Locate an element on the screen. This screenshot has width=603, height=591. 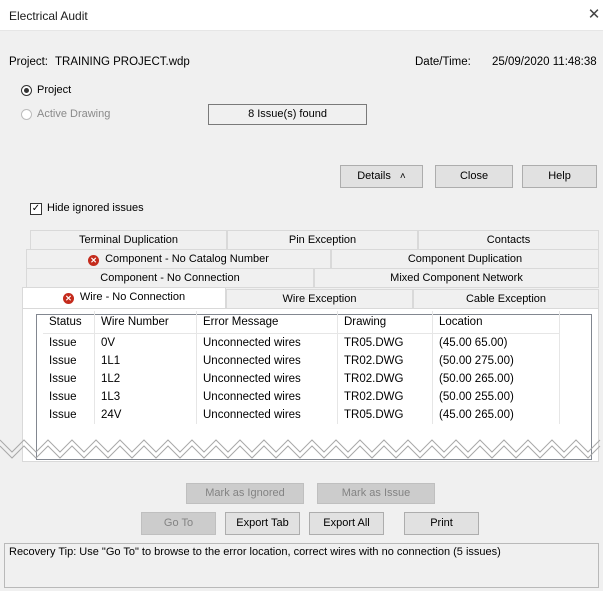
datetime-value: 25/09/2020 11:48:38 is located at coordinates (544, 62).